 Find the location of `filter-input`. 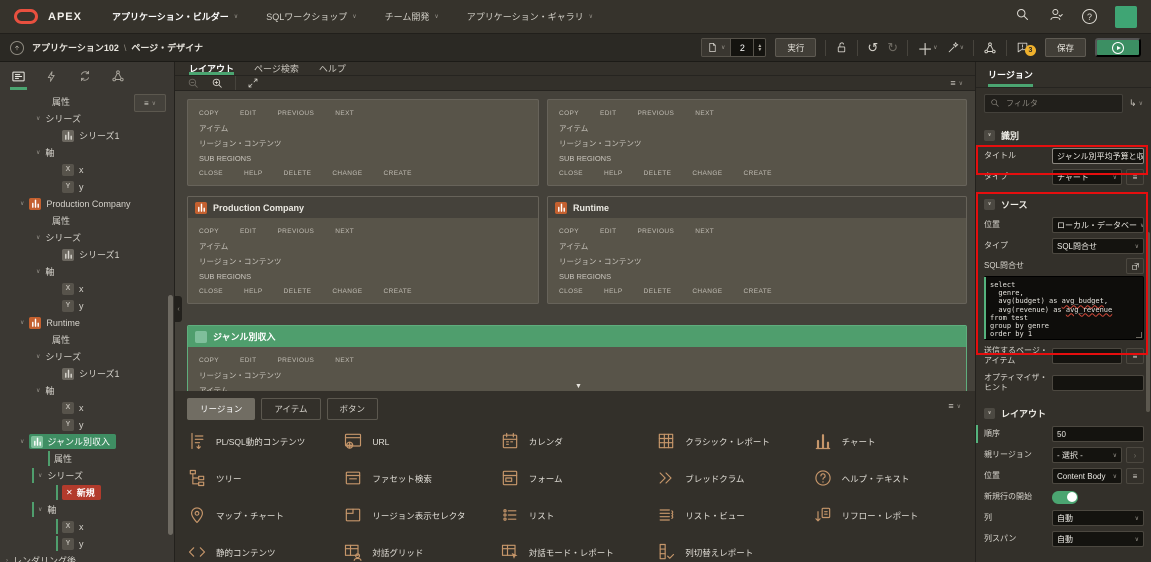

filter-input is located at coordinates (1039, 103).